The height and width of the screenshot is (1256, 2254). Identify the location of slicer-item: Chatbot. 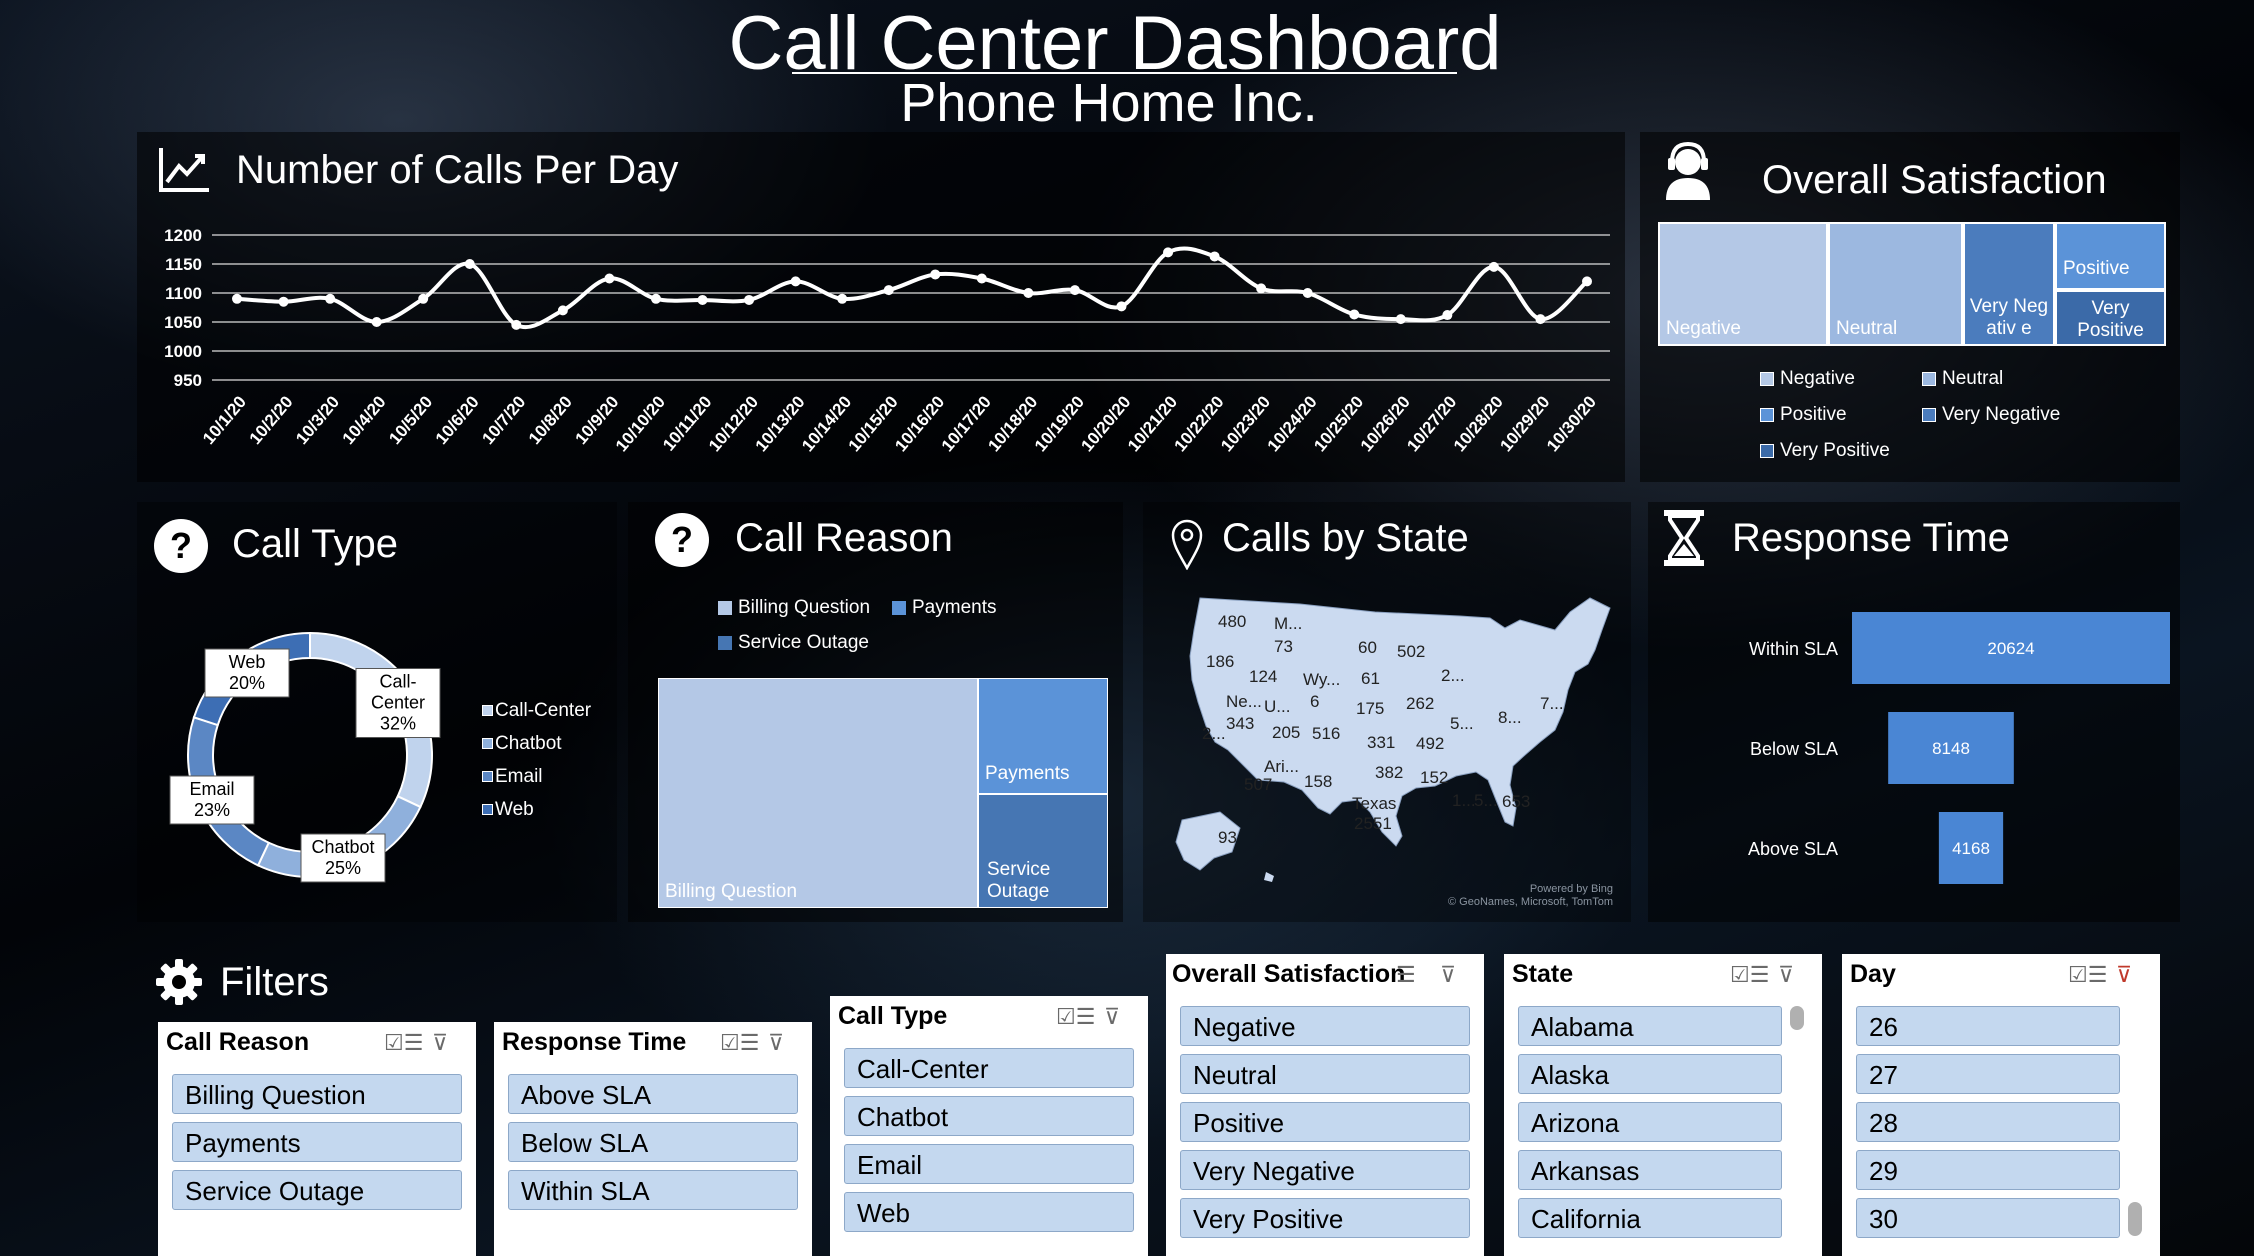
(989, 1116).